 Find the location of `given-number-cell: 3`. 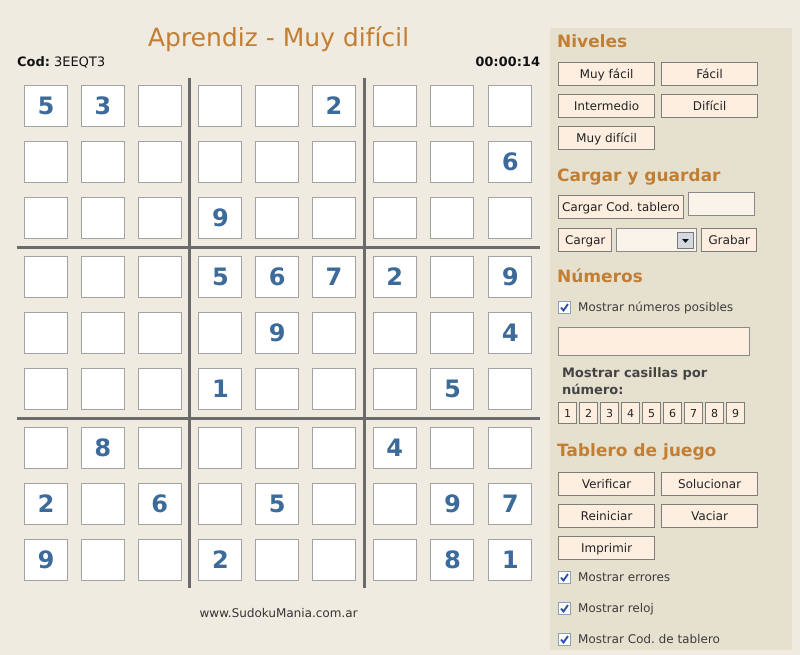

given-number-cell: 3 is located at coordinates (102, 106).